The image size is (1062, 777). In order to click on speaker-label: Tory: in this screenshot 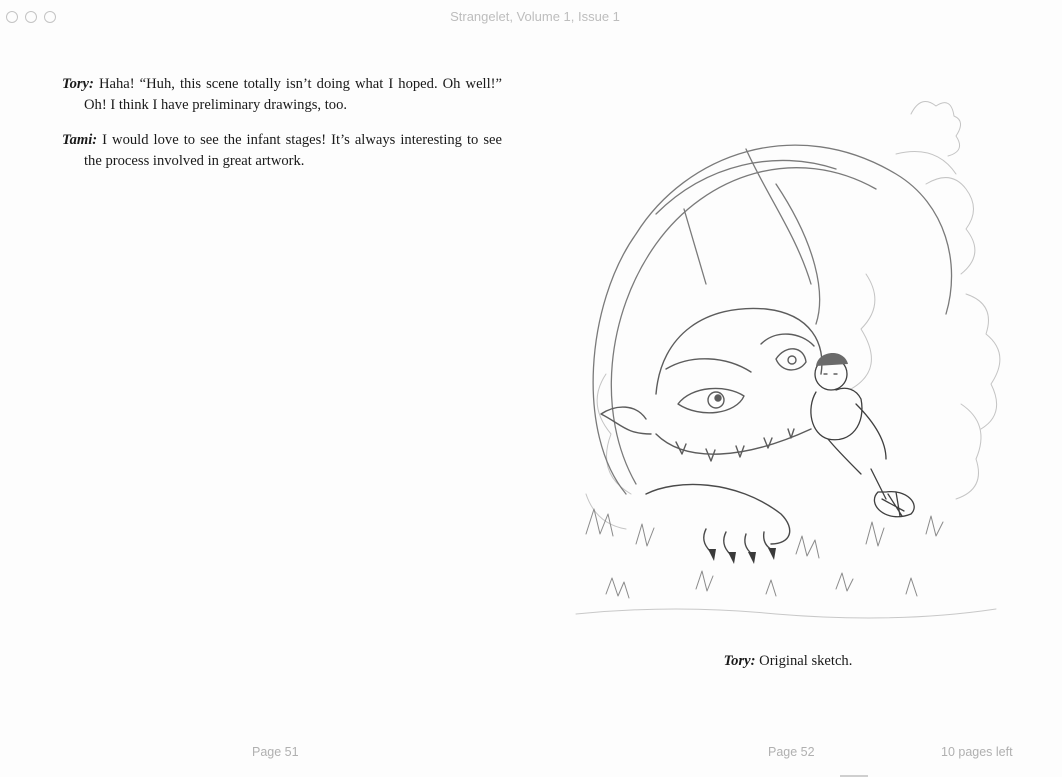, I will do `click(78, 84)`.